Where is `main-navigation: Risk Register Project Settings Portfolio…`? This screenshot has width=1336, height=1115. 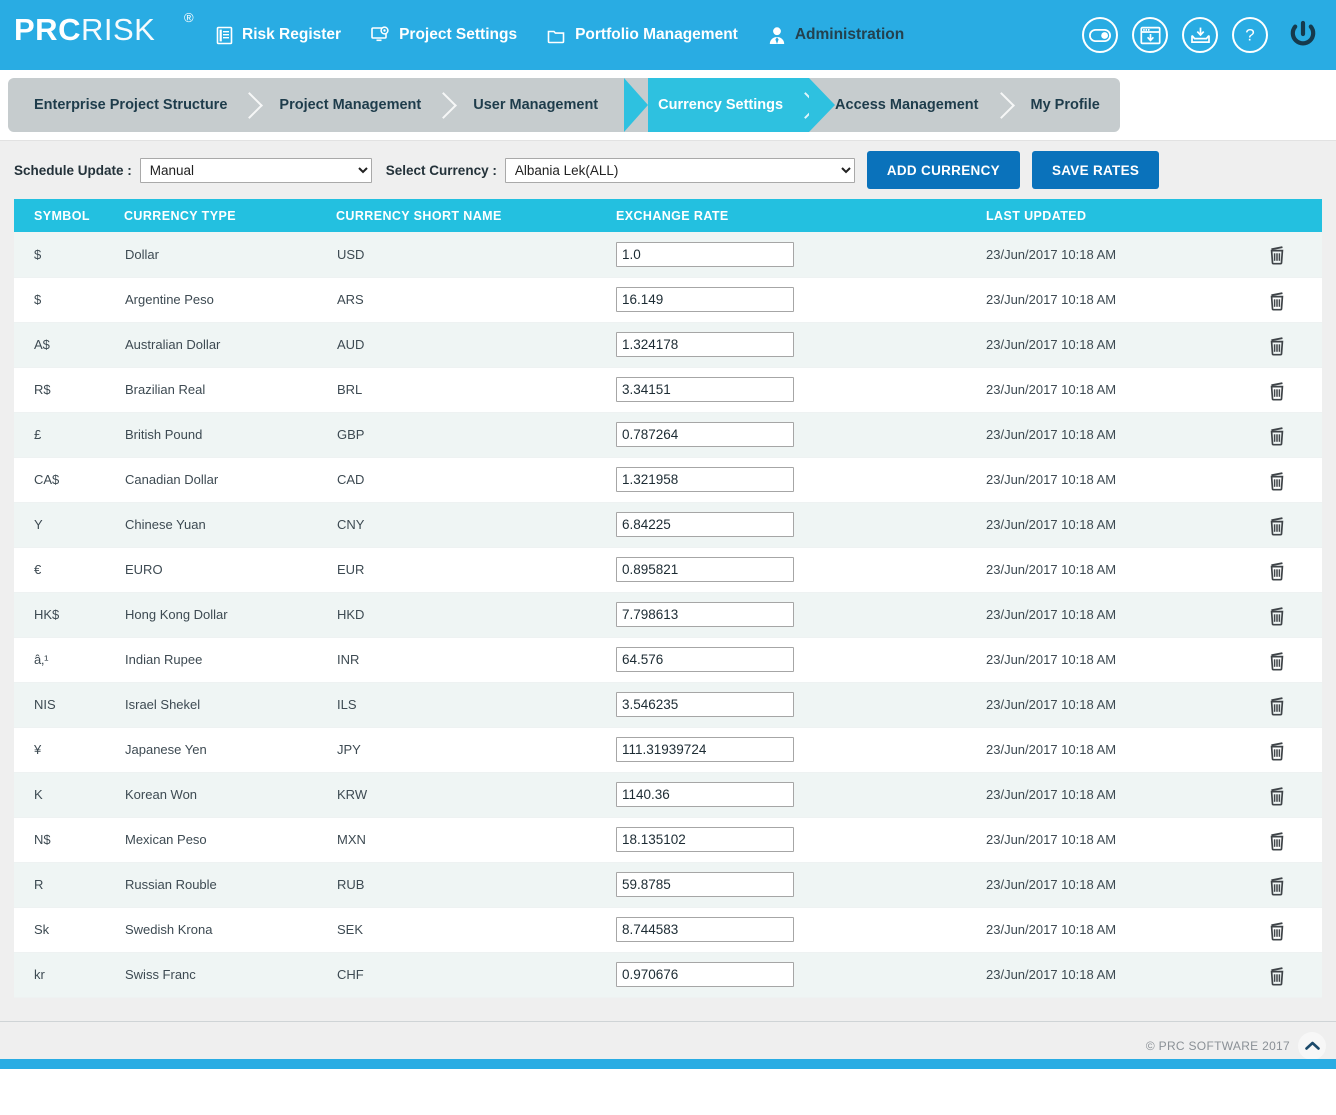 main-navigation: Risk Register Project Settings Portfolio… is located at coordinates (560, 35).